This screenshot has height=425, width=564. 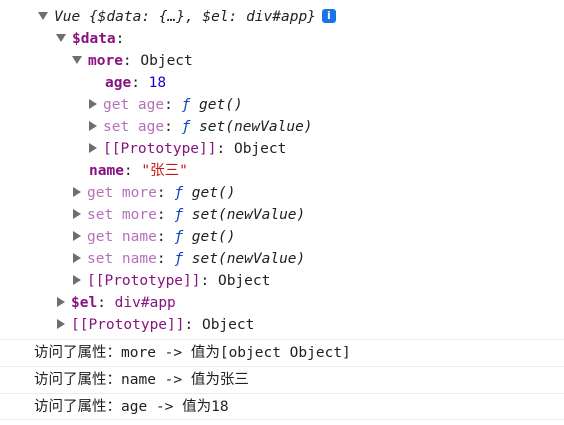 What do you see at coordinates (213, 237) in the screenshot?
I see `get-name-value: get()` at bounding box center [213, 237].